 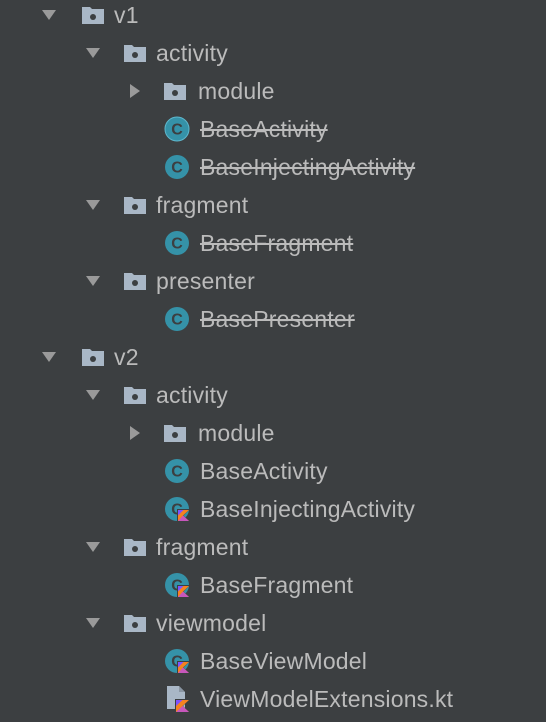 I want to click on kotlin-file-icon, so click(x=177, y=699).